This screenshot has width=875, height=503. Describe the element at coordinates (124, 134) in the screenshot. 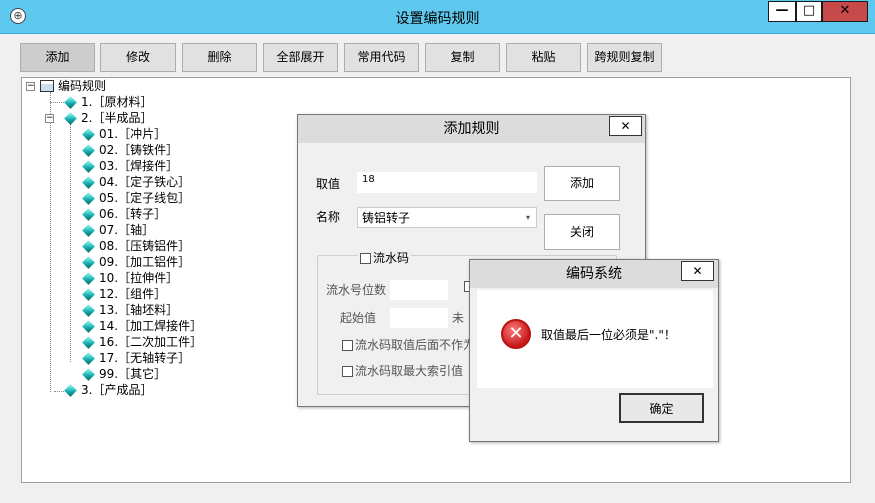

I see `tree-item: 01.［冲片］` at that location.